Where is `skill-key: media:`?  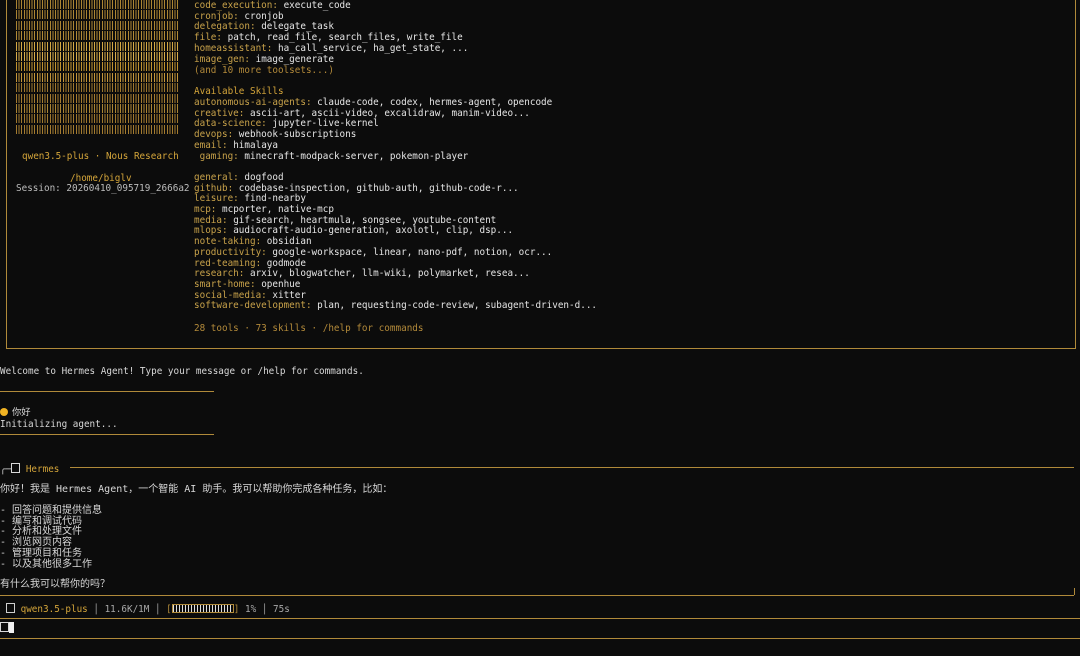
skill-key: media: is located at coordinates (211, 220).